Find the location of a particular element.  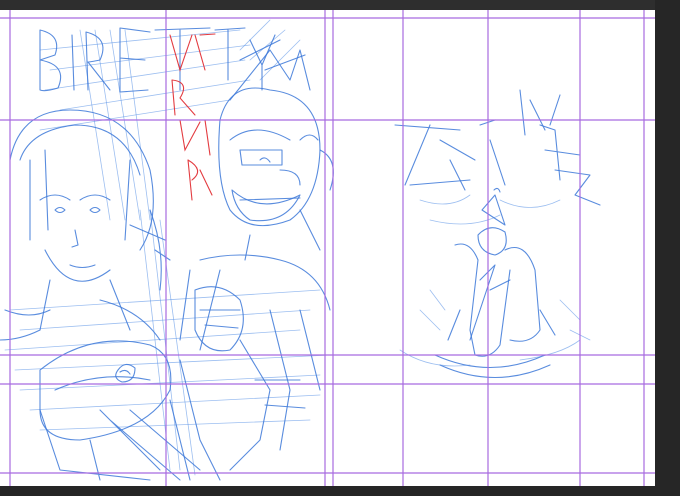

scrollbar-horizontal is located at coordinates (340, 491).